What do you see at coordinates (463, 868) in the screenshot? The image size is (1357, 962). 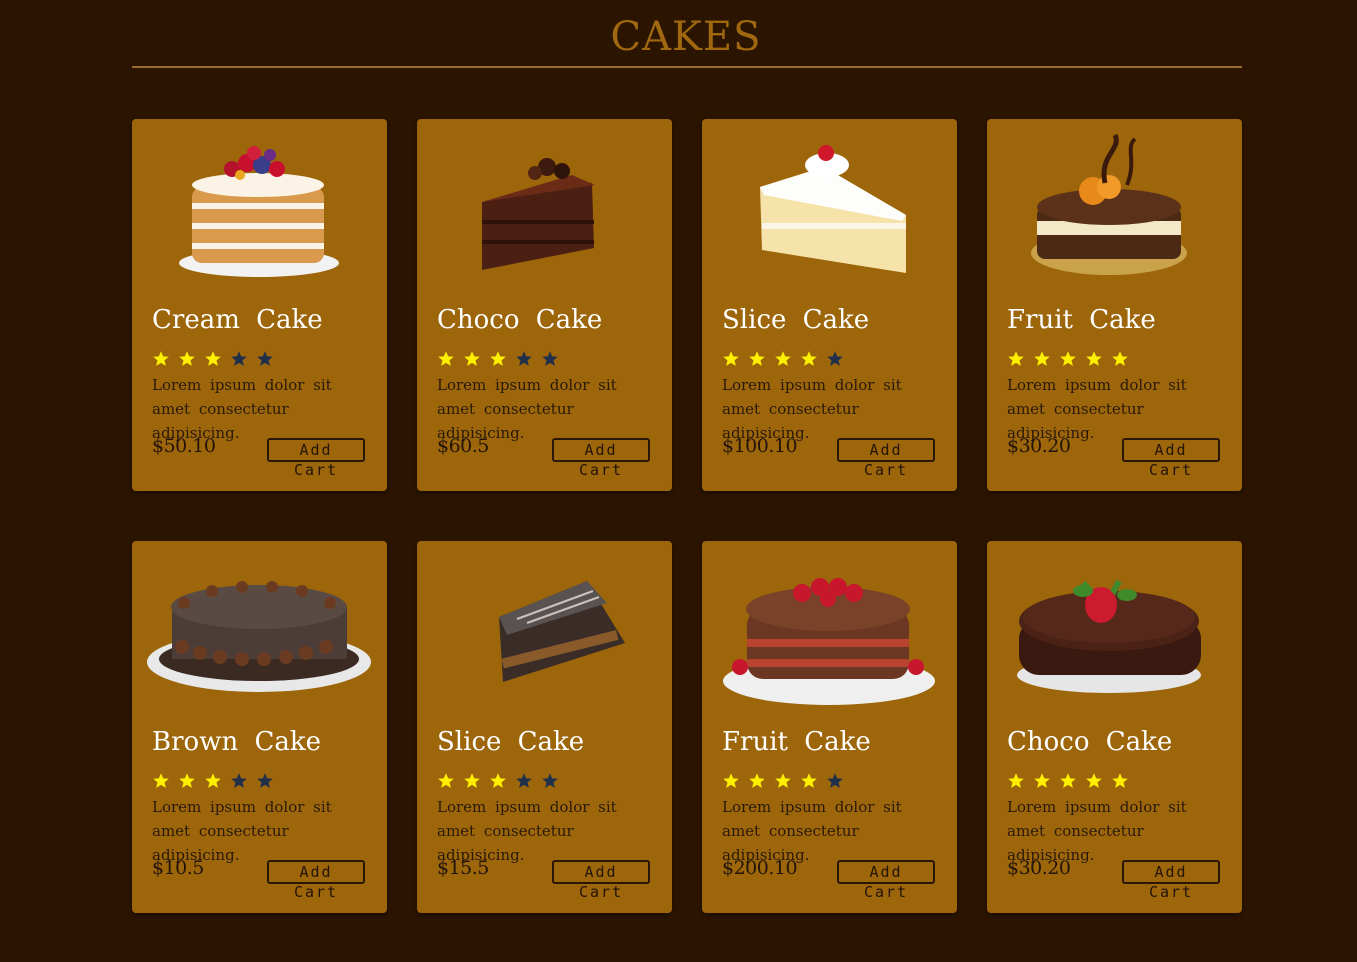 I see `product-price: $15.5` at bounding box center [463, 868].